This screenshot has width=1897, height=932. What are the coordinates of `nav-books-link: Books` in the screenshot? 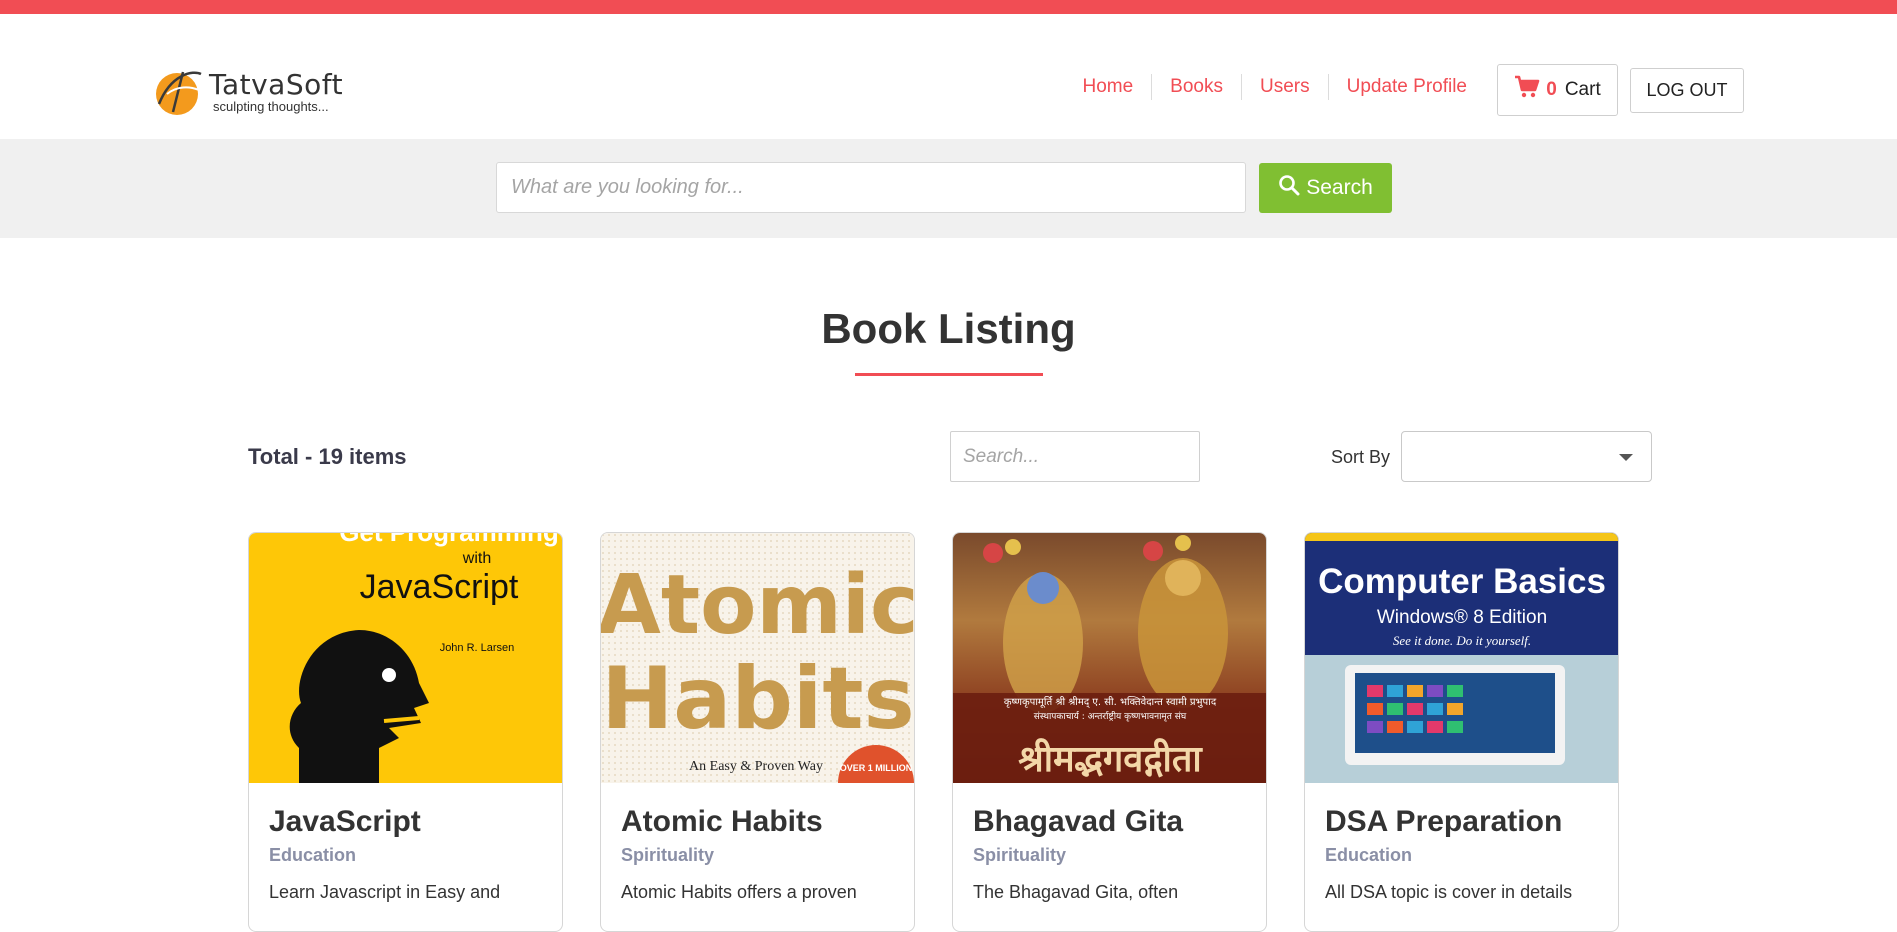 It's located at (1196, 87).